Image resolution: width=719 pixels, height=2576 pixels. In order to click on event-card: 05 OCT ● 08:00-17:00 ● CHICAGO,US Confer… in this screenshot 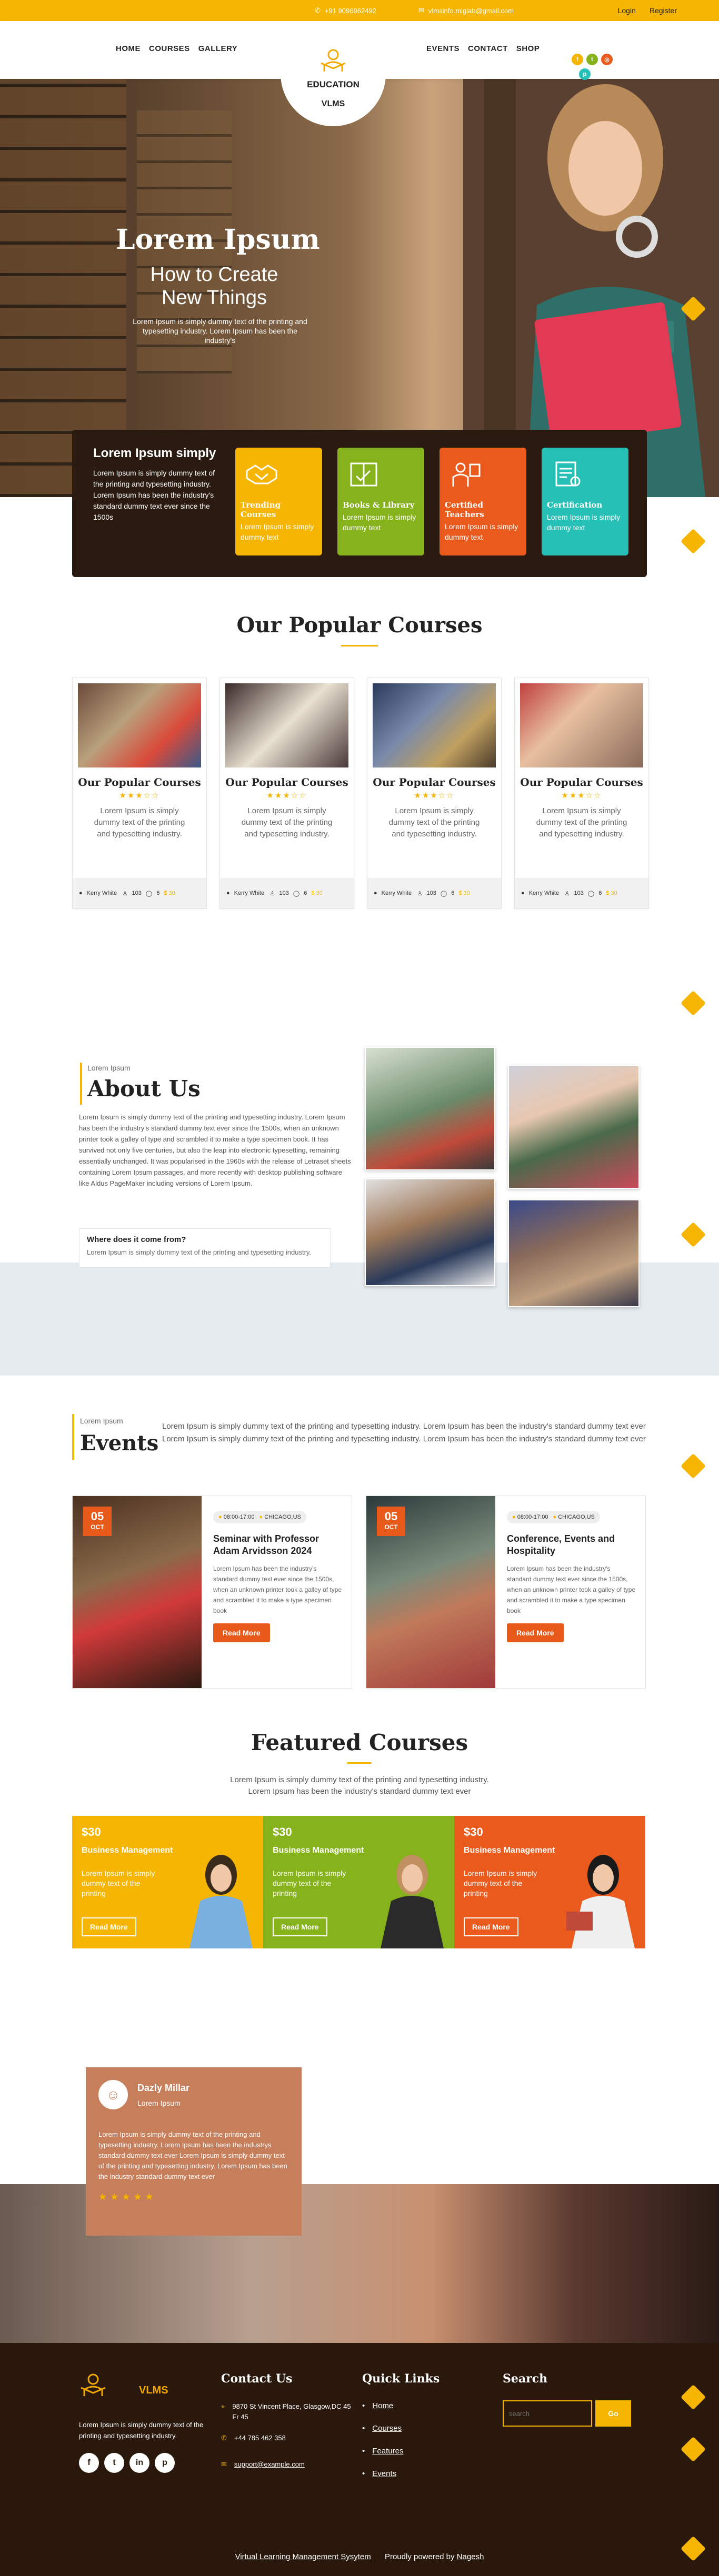, I will do `click(506, 1592)`.